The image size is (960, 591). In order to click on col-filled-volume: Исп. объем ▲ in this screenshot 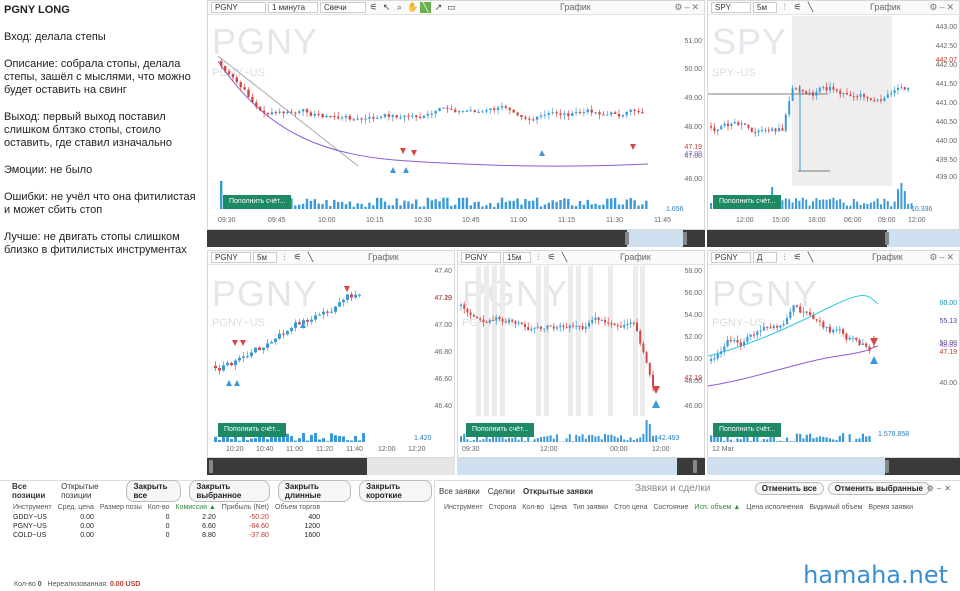, I will do `click(717, 507)`.